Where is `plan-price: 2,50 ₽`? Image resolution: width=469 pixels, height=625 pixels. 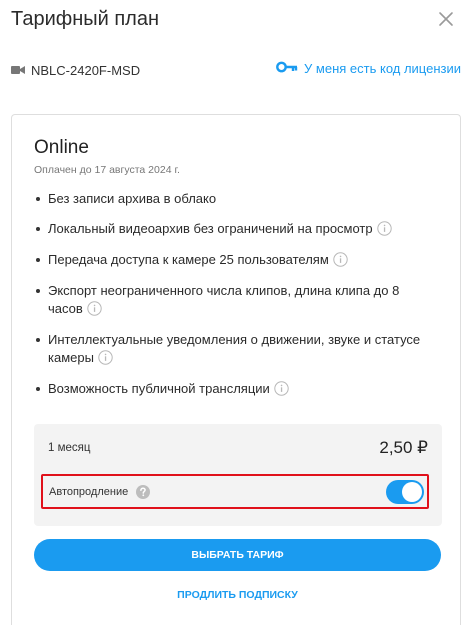 plan-price: 2,50 ₽ is located at coordinates (403, 447).